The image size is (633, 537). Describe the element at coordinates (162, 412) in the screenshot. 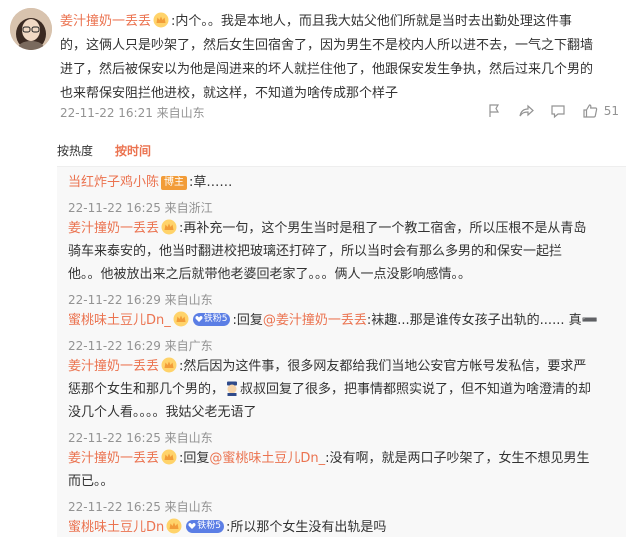

I see `reply-text-line3: 没几个人看。。。。我姑父老无语了` at that location.